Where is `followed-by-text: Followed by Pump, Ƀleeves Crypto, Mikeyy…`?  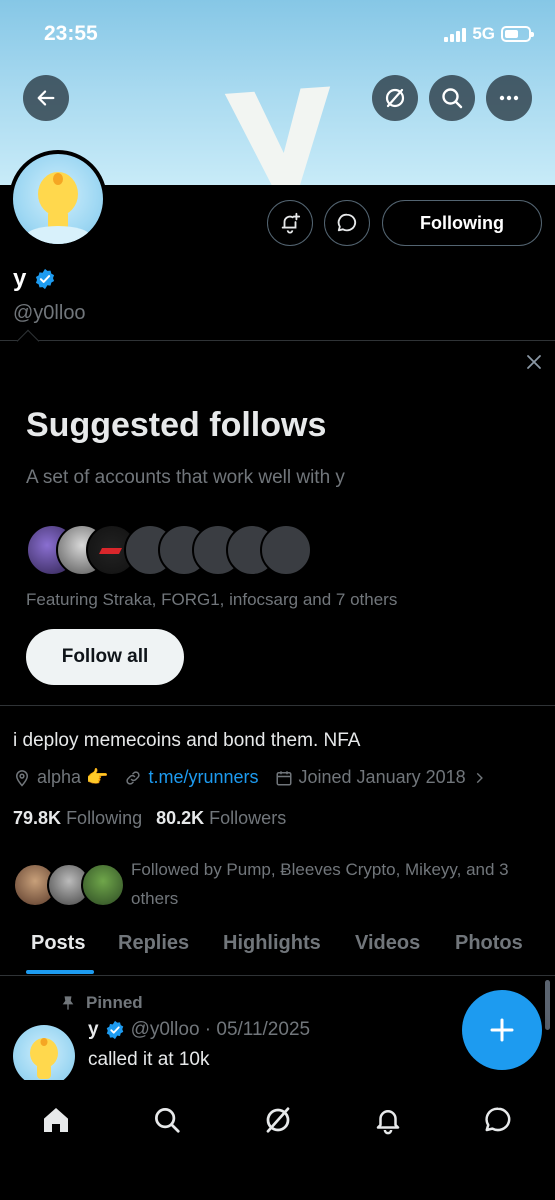
followed-by-text: Followed by Pump, Ƀleeves Crypto, Mikeyy… is located at coordinates (320, 884).